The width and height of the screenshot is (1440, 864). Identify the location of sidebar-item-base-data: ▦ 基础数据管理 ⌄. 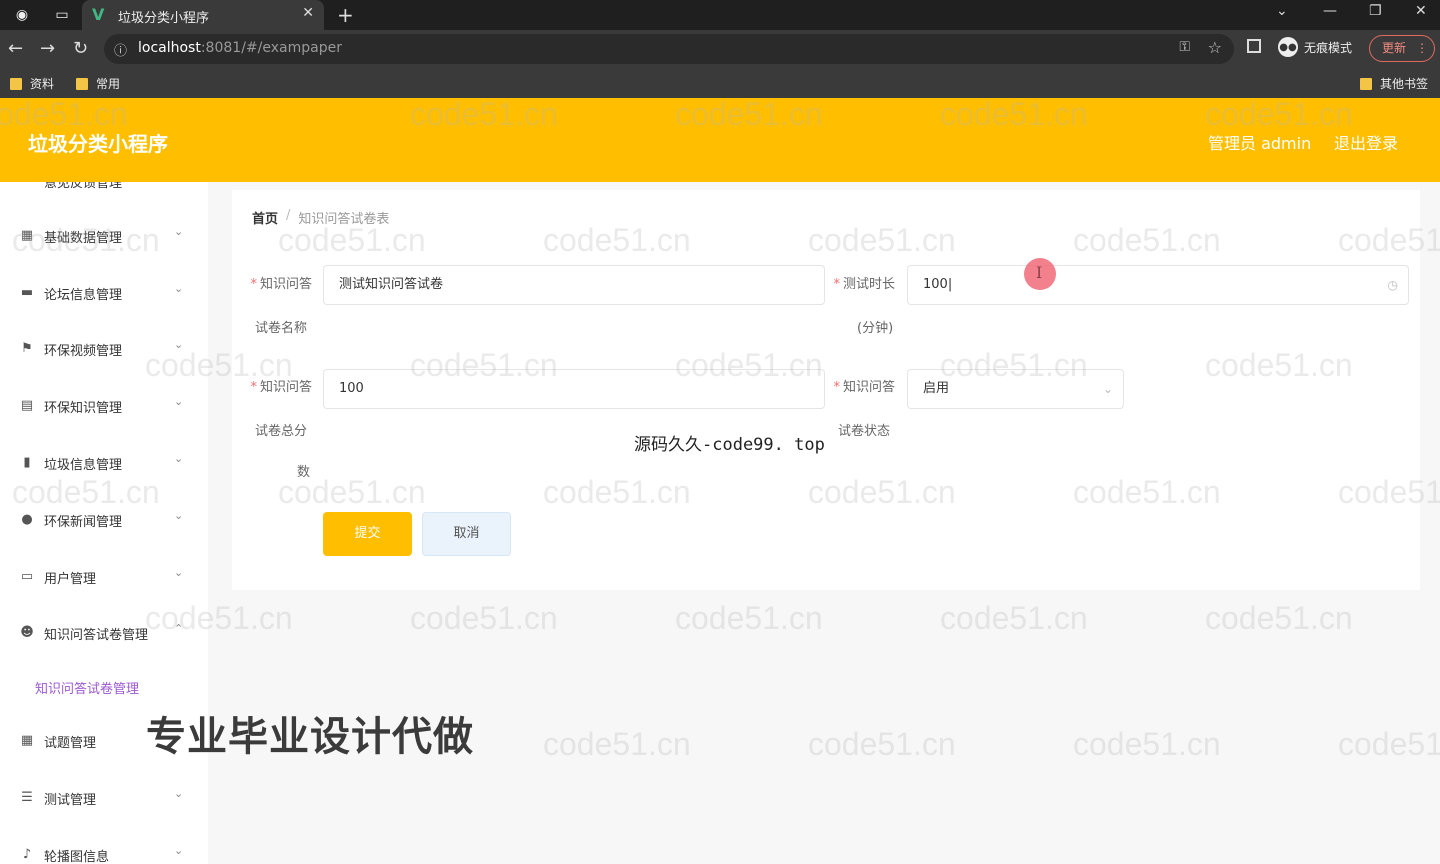
(104, 235).